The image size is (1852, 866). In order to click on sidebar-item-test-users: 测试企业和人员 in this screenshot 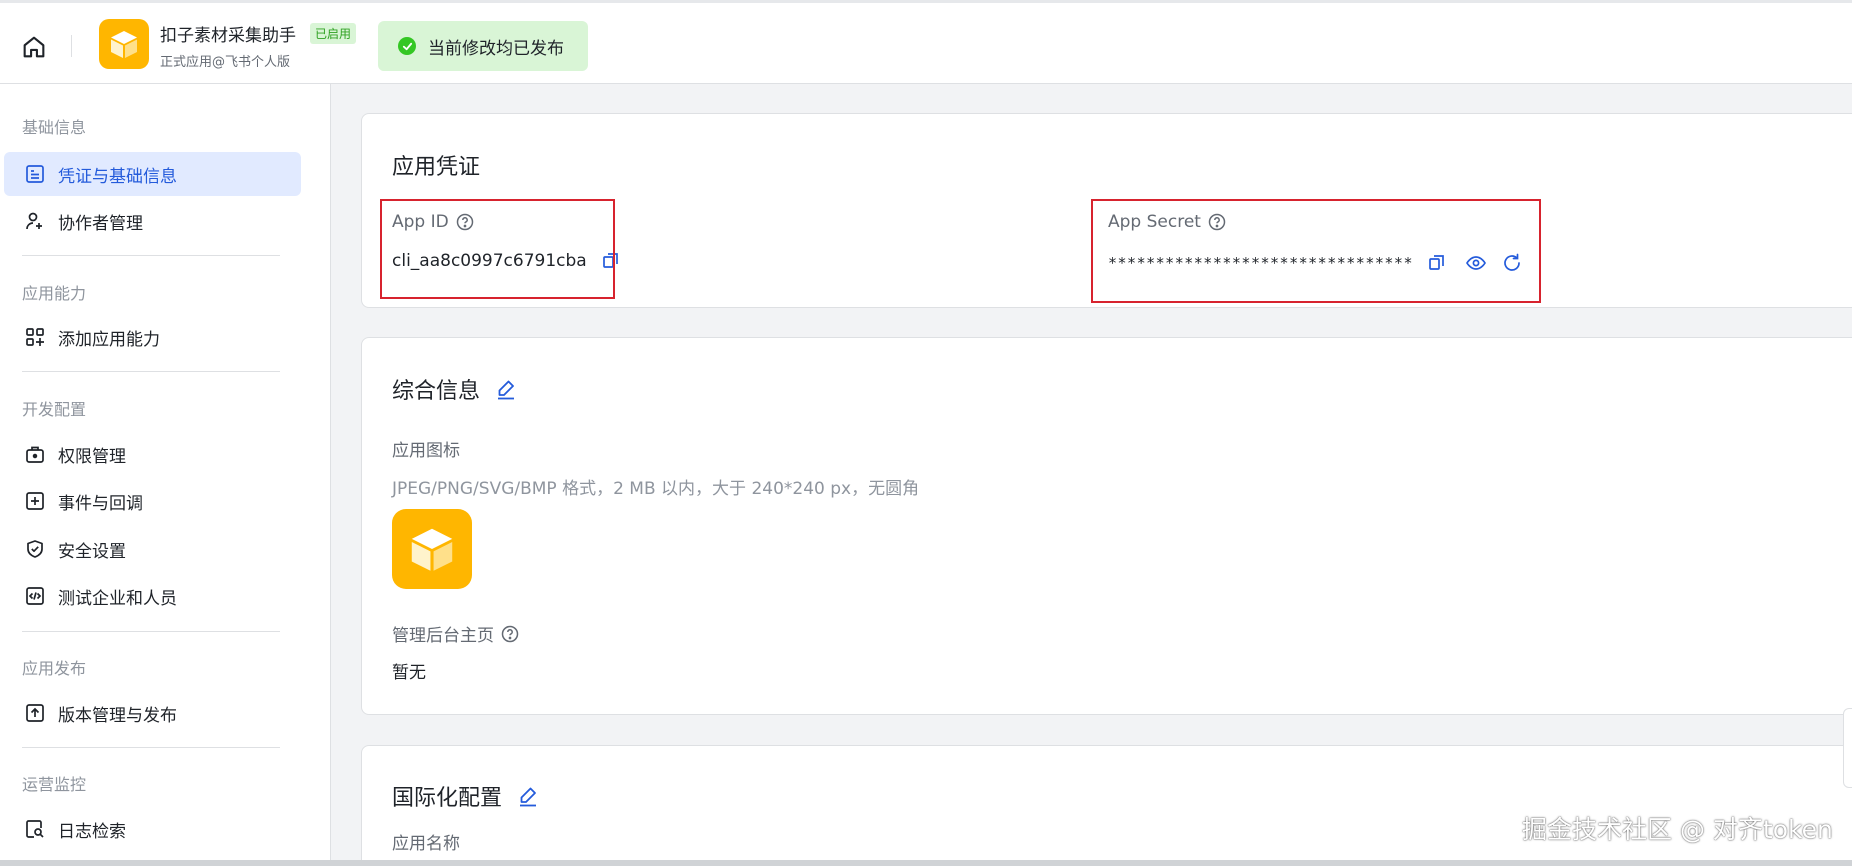, I will do `click(152, 596)`.